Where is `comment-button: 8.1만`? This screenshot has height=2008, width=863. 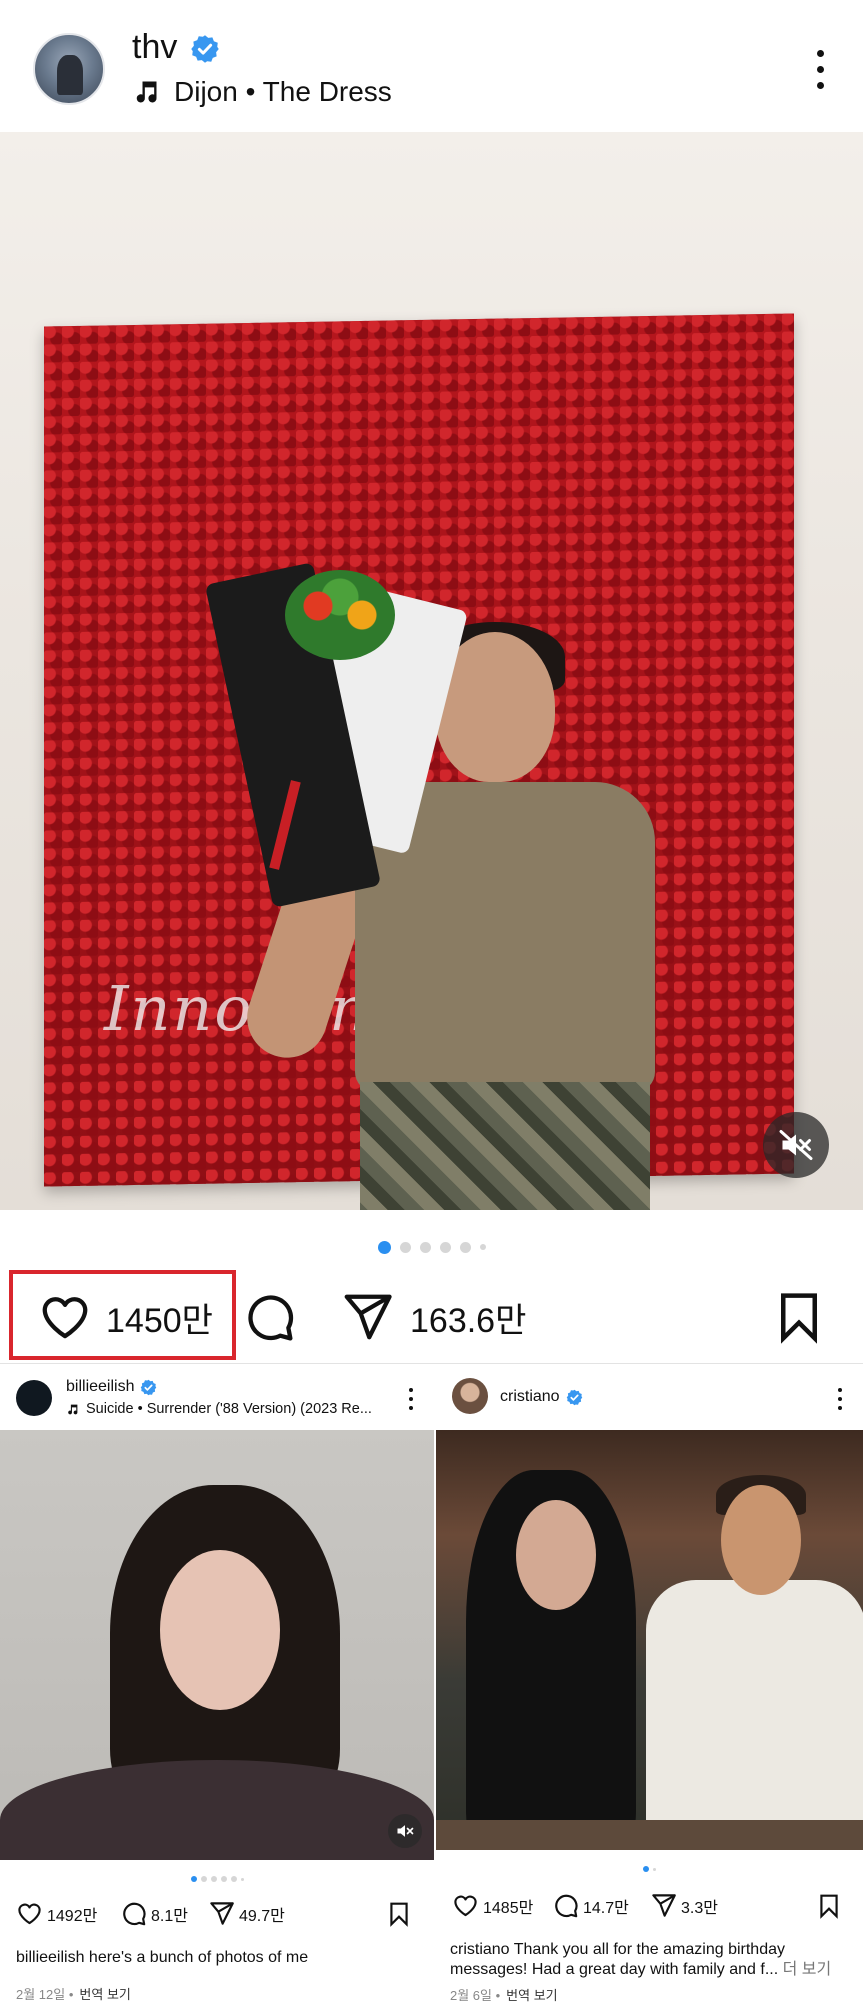
comment-button: 8.1만 is located at coordinates (154, 1913).